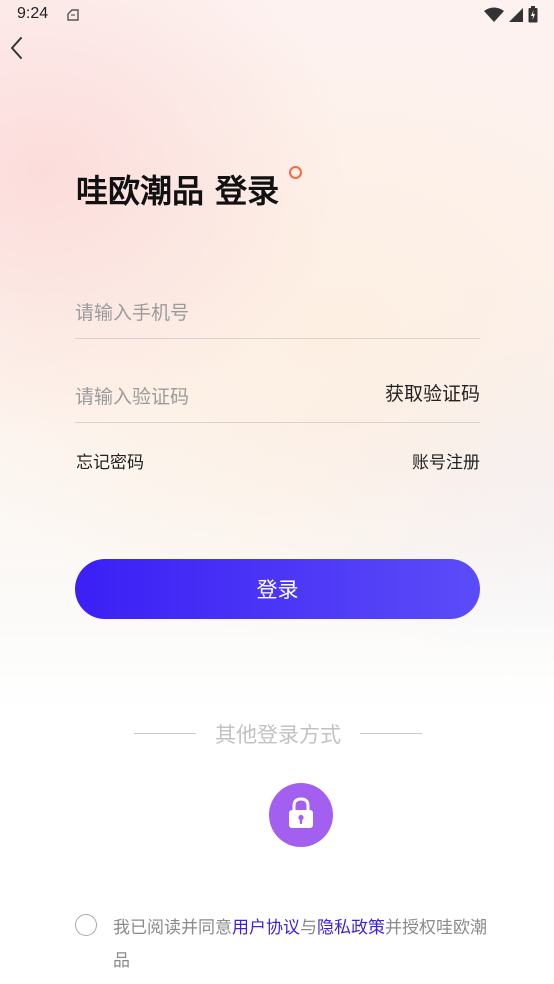 The height and width of the screenshot is (984, 554). What do you see at coordinates (33, 13) in the screenshot?
I see `status-time: 9:24` at bounding box center [33, 13].